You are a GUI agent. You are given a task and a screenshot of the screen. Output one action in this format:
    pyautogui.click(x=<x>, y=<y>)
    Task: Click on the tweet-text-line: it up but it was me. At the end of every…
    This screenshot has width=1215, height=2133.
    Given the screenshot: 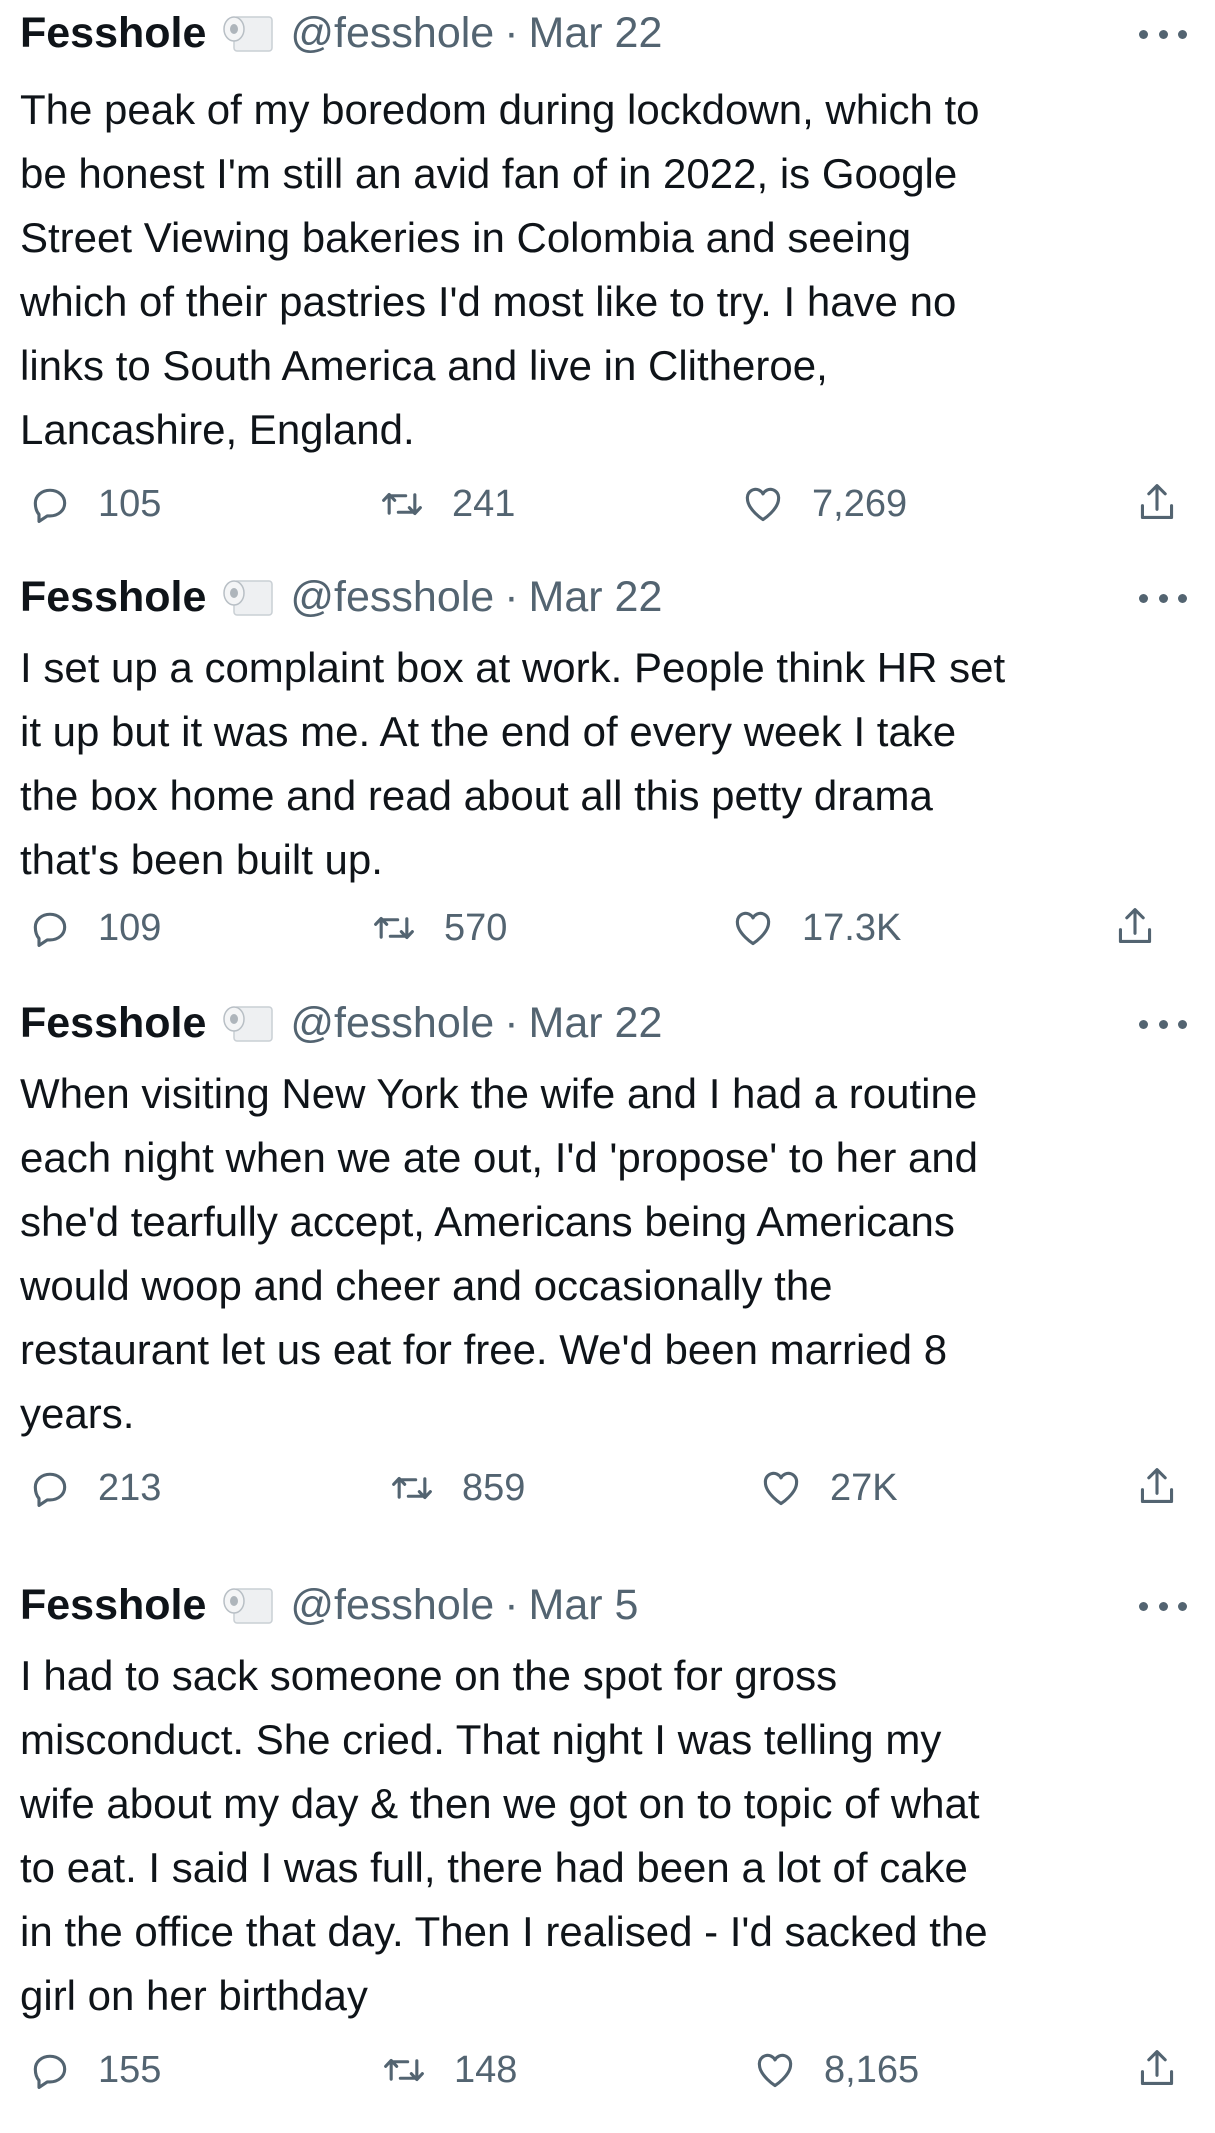 What is the action you would take?
    pyautogui.click(x=488, y=731)
    